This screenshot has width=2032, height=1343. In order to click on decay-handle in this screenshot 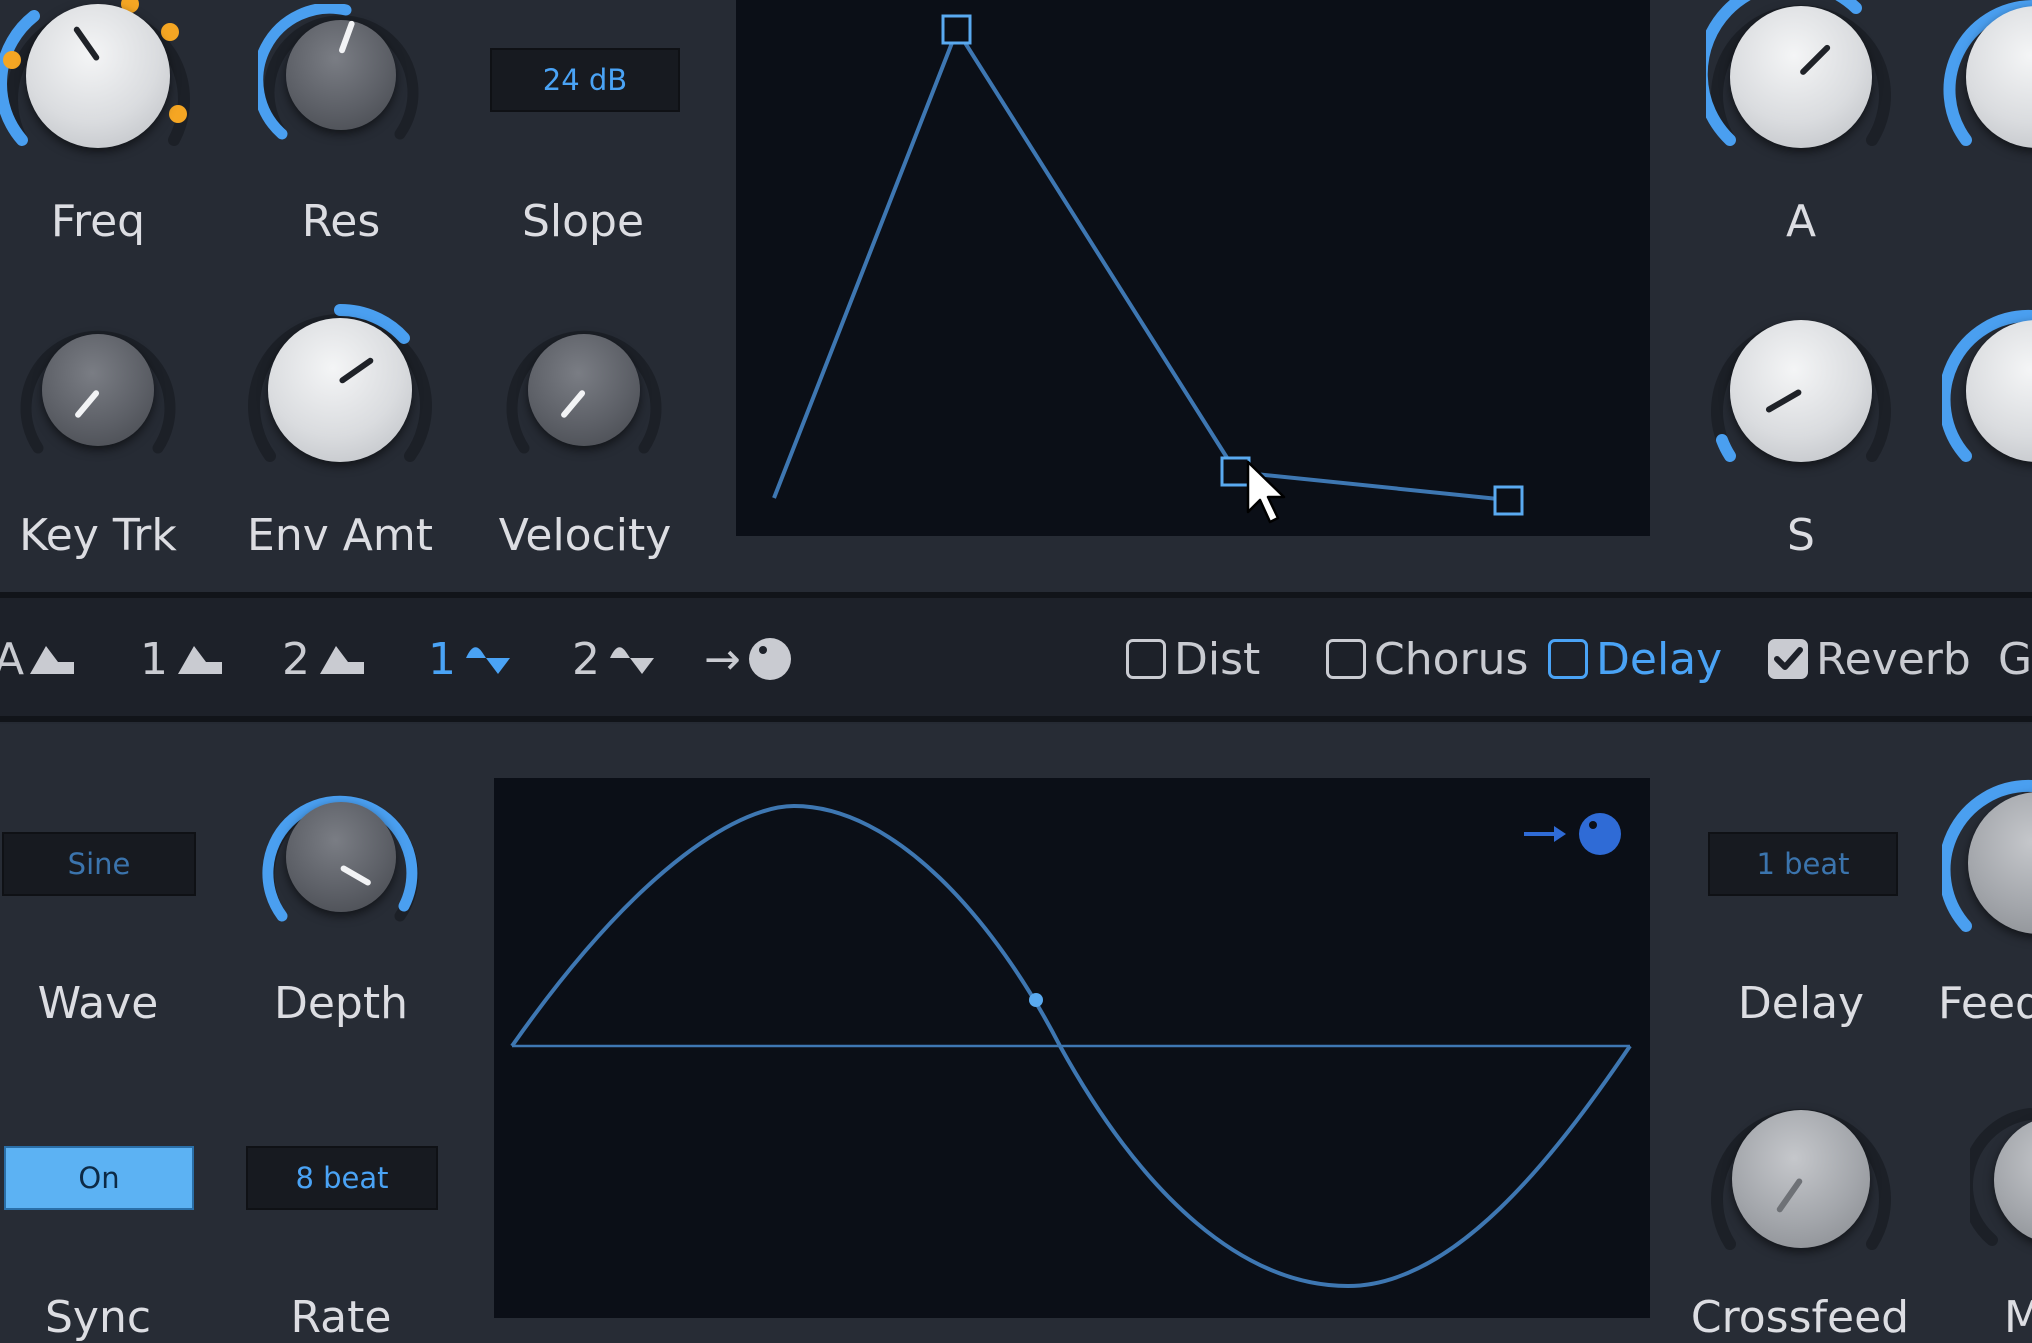, I will do `click(1235, 471)`.